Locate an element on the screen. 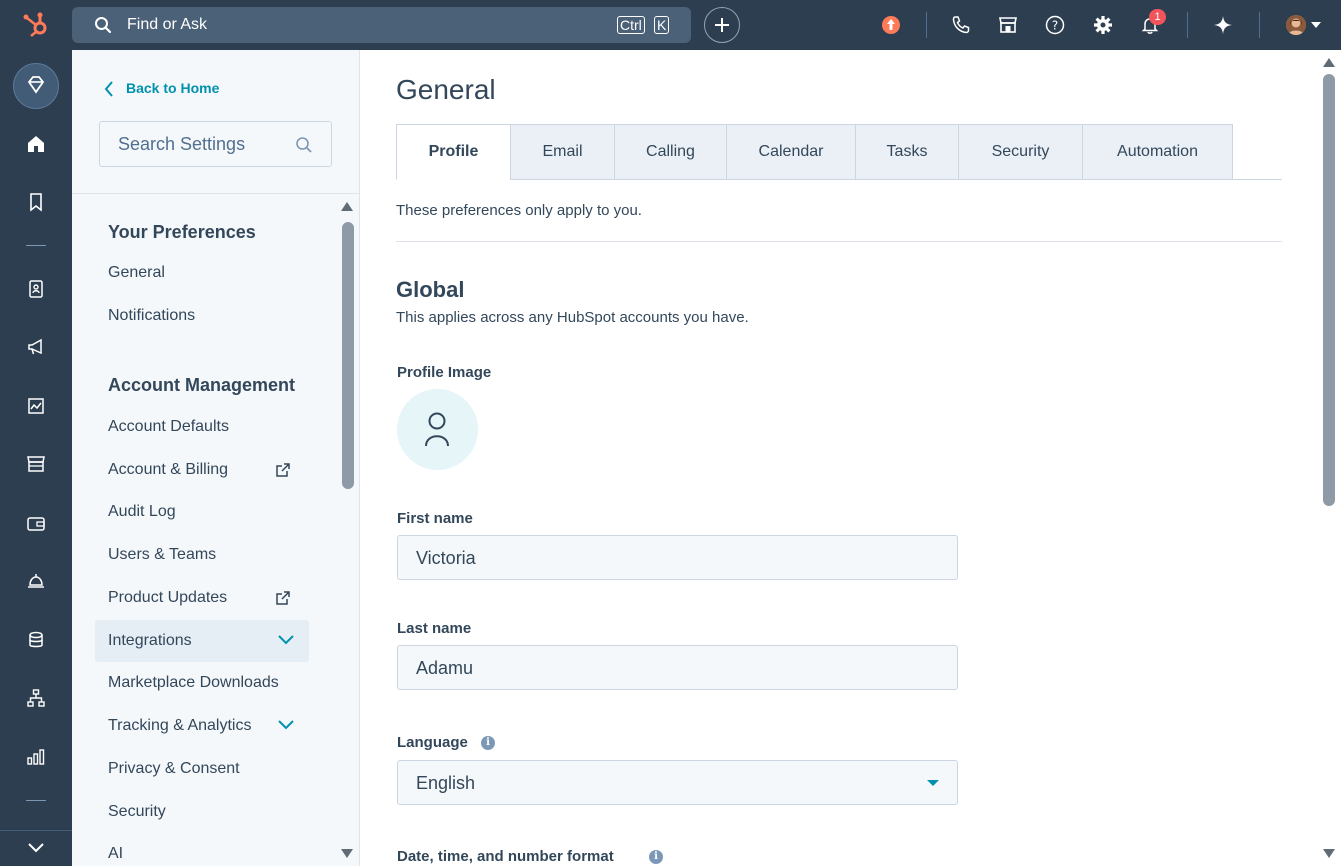 The width and height of the screenshot is (1341, 866). user-avatar is located at coordinates (1296, 25).